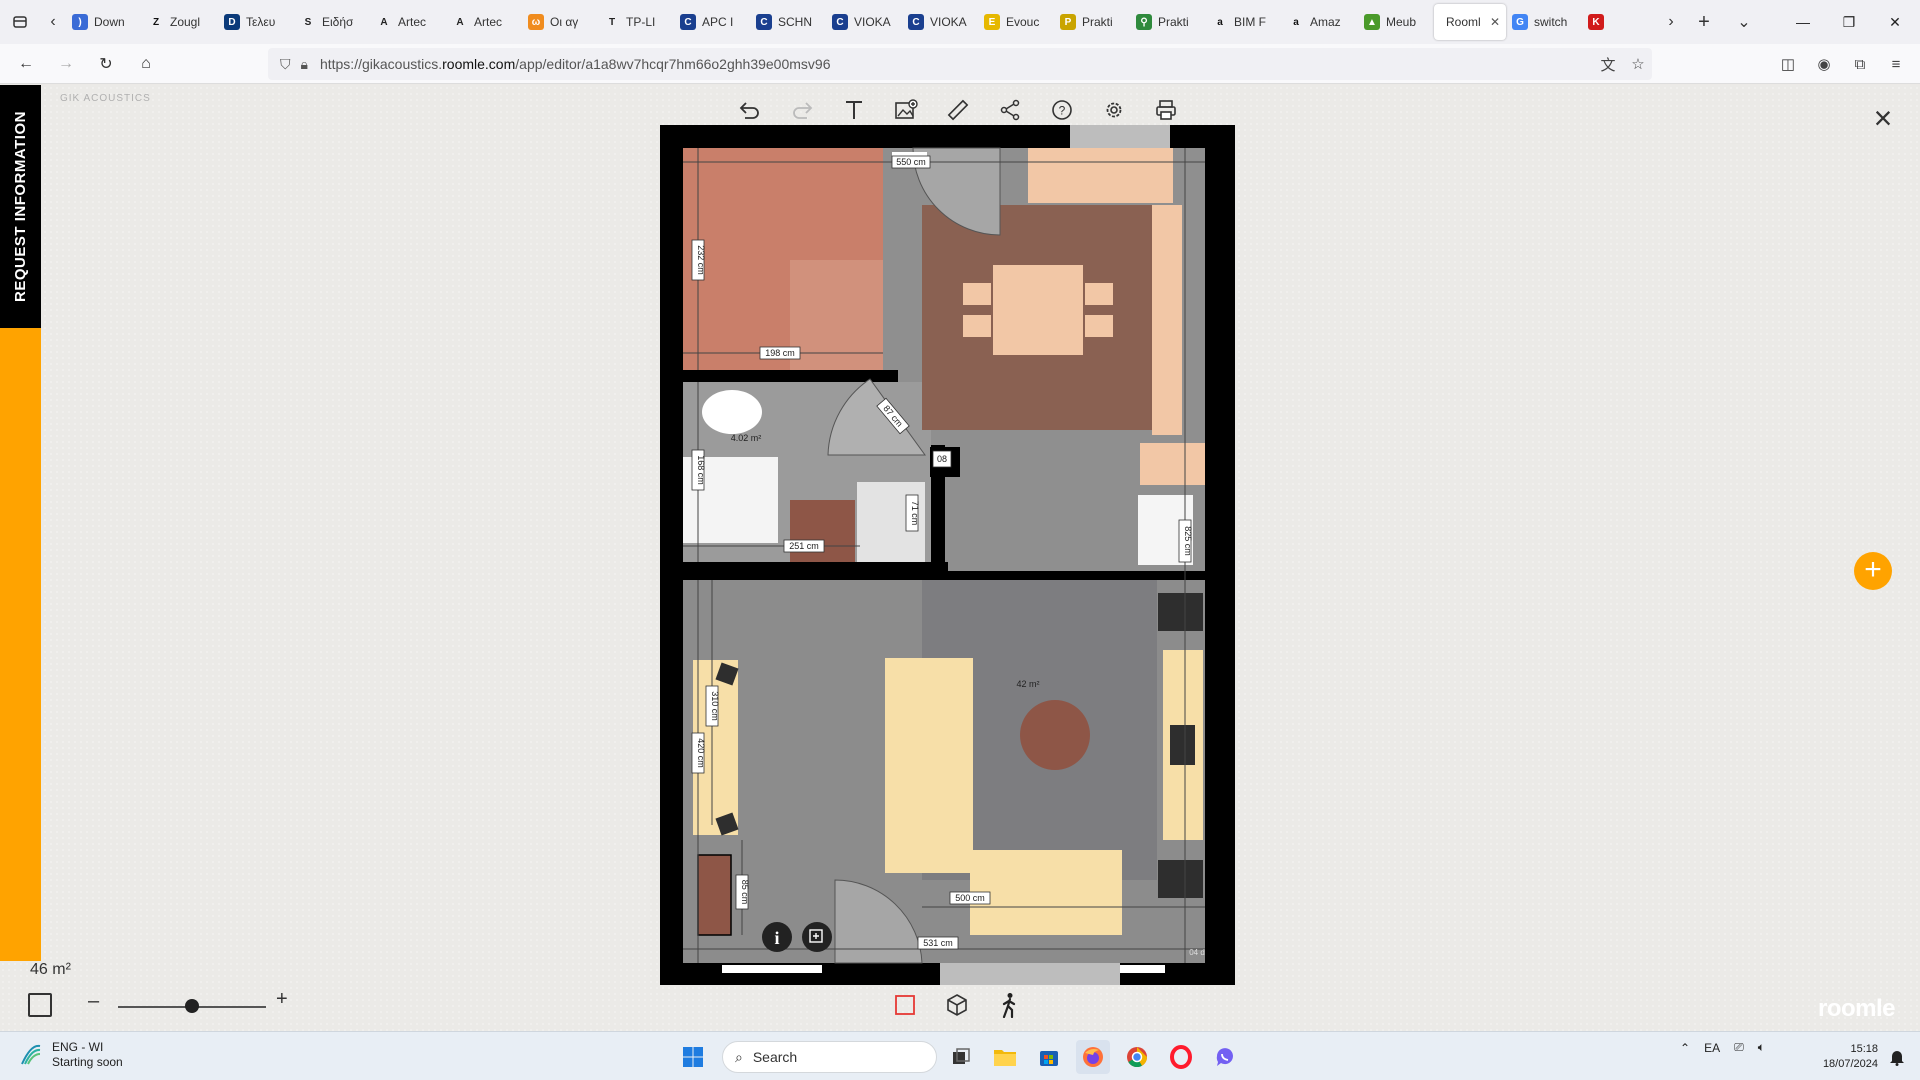 Image resolution: width=1920 pixels, height=1080 pixels. I want to click on bookshelf, so click(714, 895).